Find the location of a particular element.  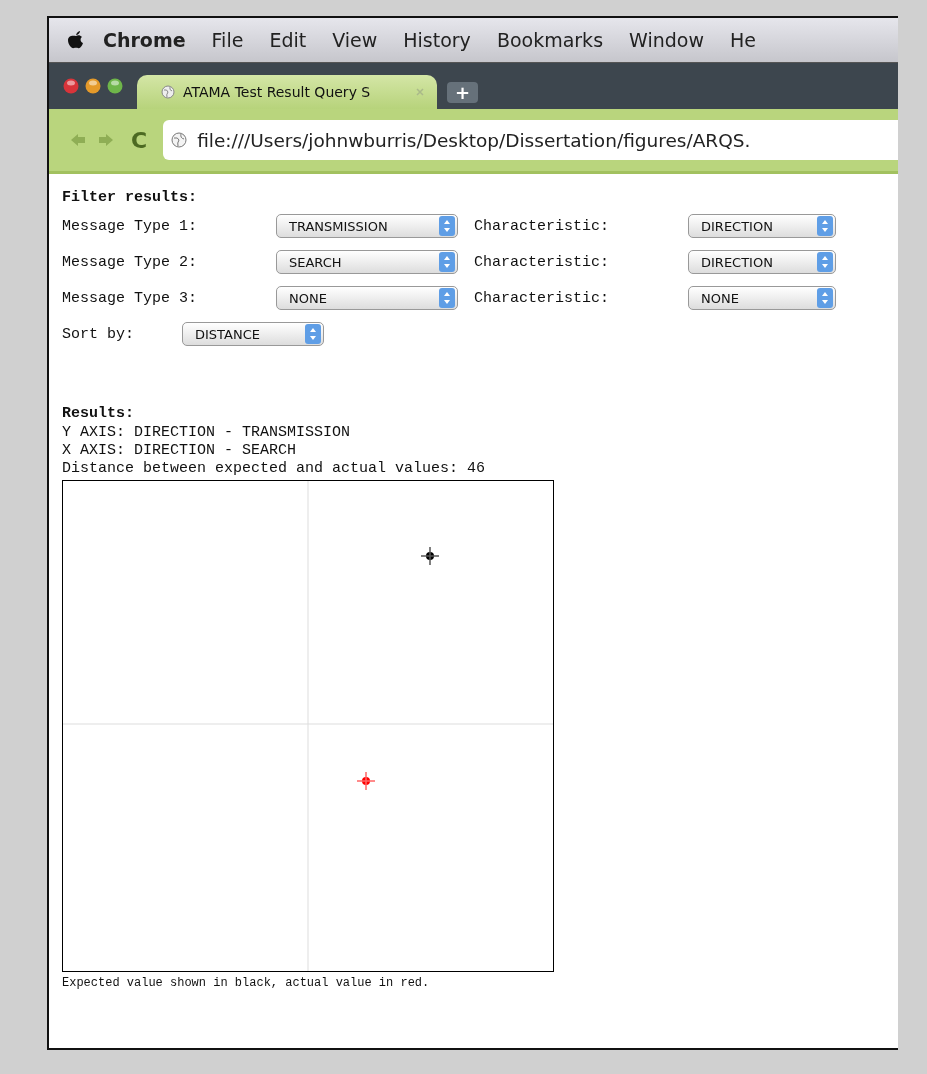

menu-item: He is located at coordinates (742, 40).